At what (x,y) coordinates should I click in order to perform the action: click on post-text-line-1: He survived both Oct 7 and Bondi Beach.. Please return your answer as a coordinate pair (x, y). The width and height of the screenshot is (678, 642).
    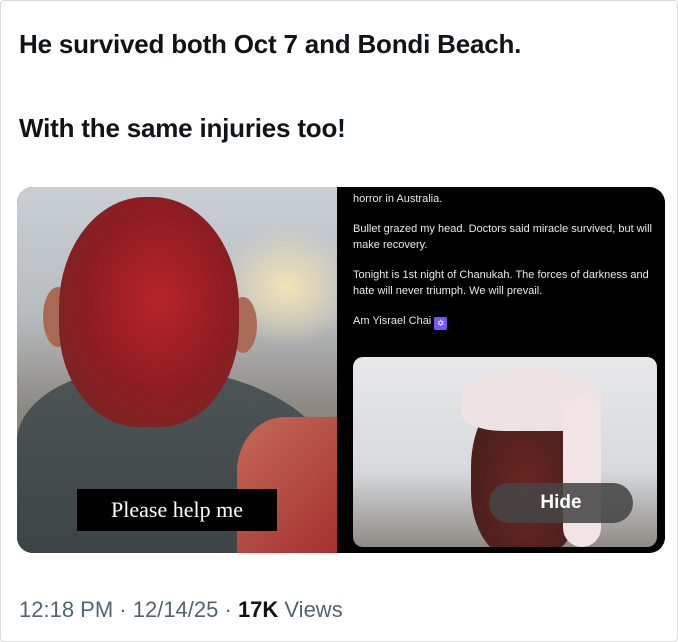
    Looking at the image, I should click on (270, 44).